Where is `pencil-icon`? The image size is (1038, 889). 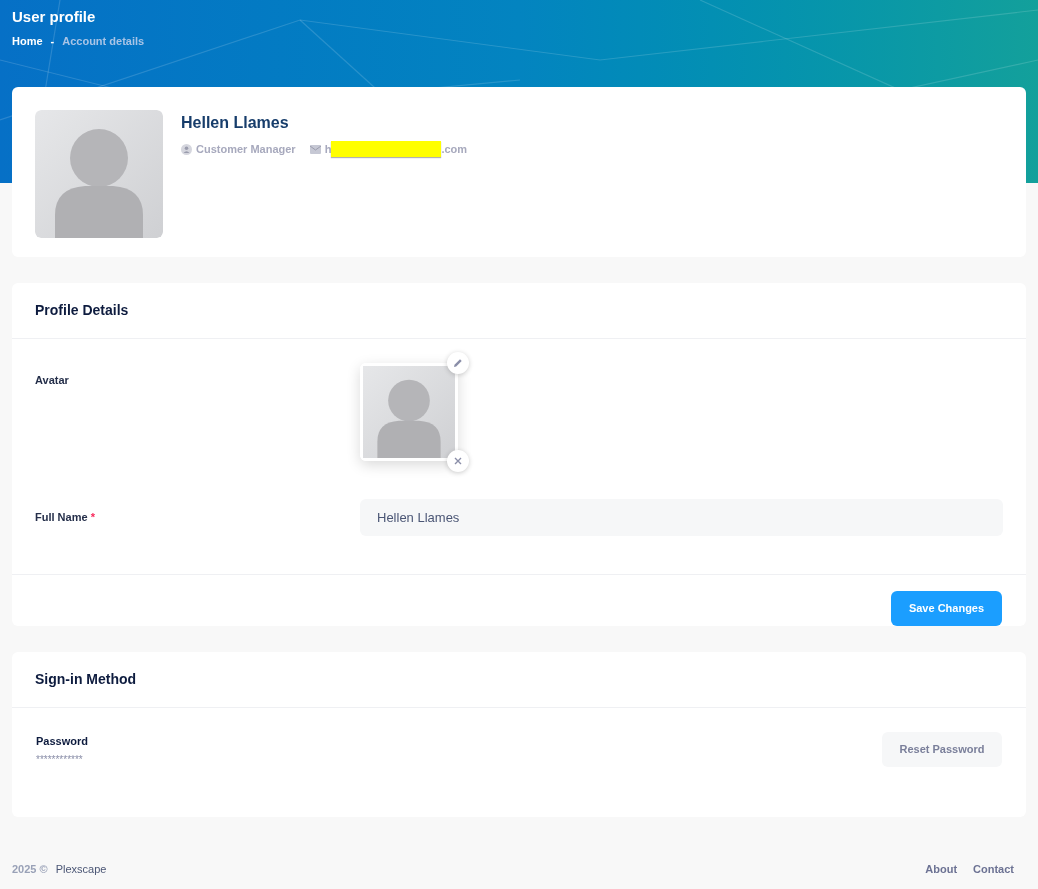 pencil-icon is located at coordinates (458, 362).